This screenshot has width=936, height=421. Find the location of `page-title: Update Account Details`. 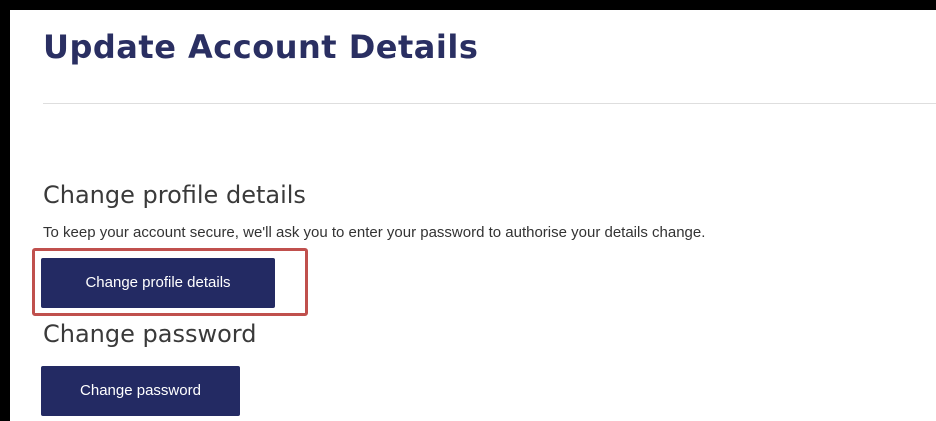

page-title: Update Account Details is located at coordinates (261, 47).